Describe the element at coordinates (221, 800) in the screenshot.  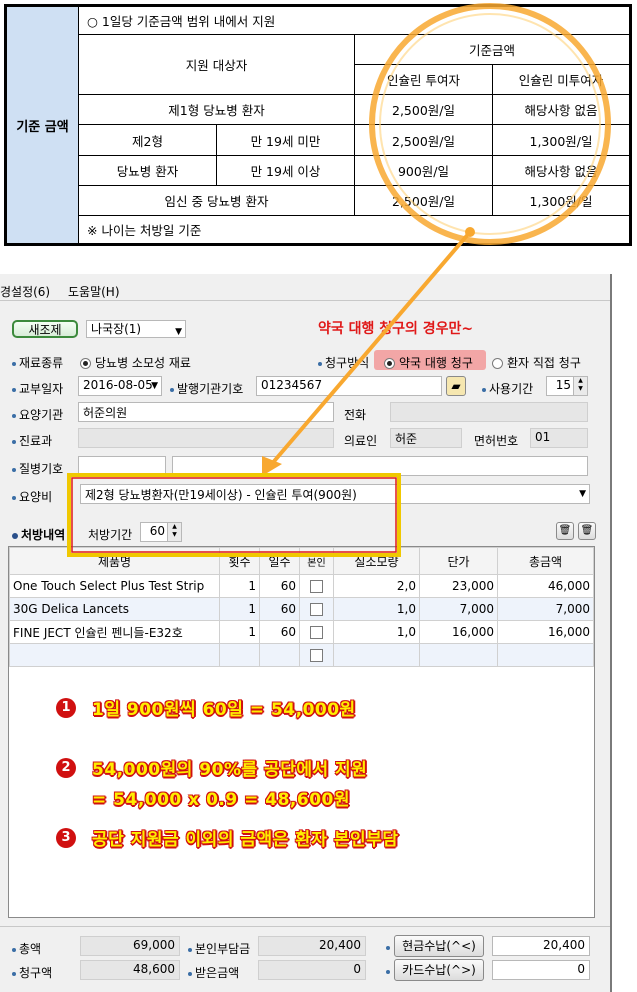
I see `note2-formula: = 54,000 x 0.9 = 48,600원` at that location.